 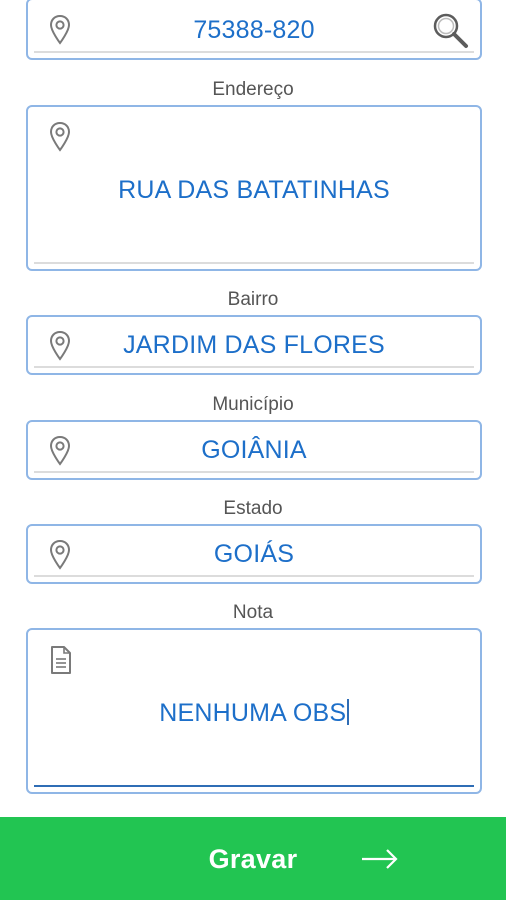 I want to click on municipio-field: GOIÂNIA, so click(x=254, y=450).